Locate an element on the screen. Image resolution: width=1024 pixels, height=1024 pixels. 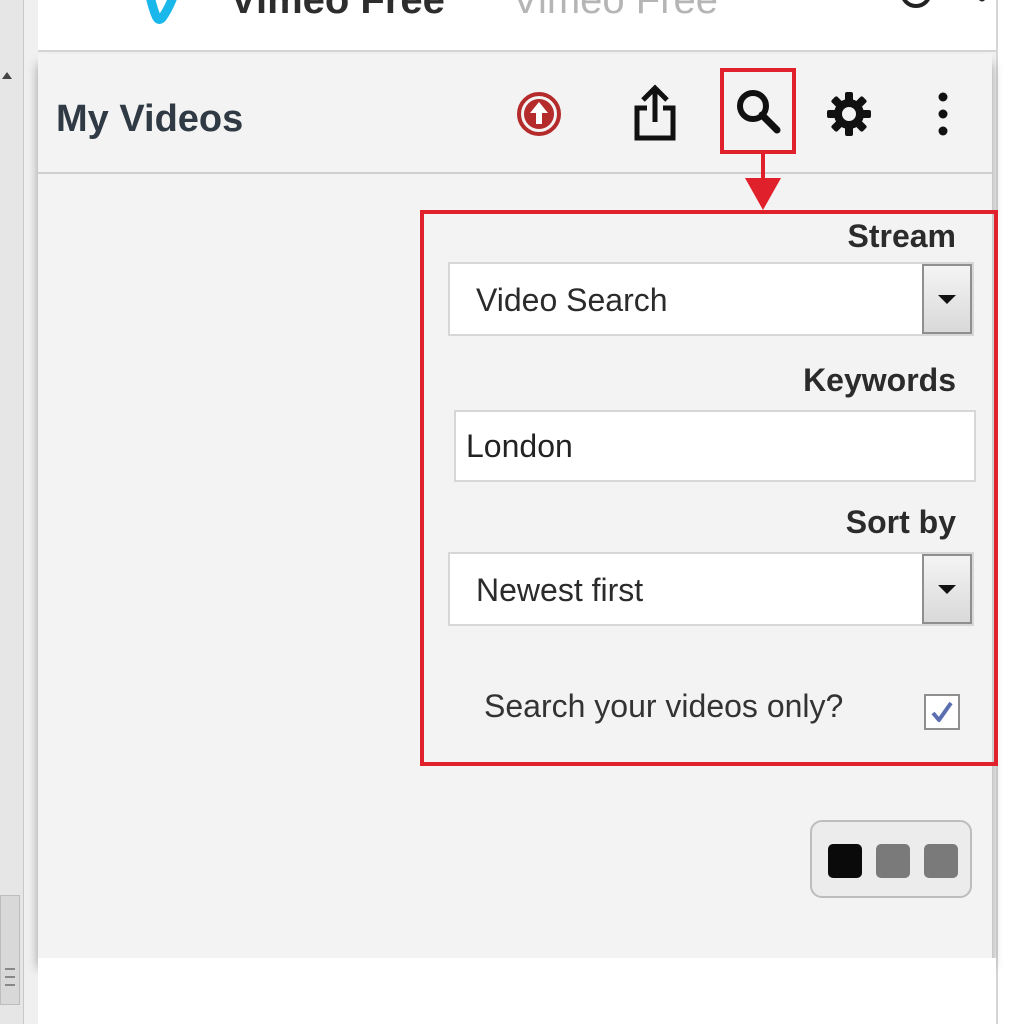
keywords-label: Keywords is located at coordinates (879, 380).